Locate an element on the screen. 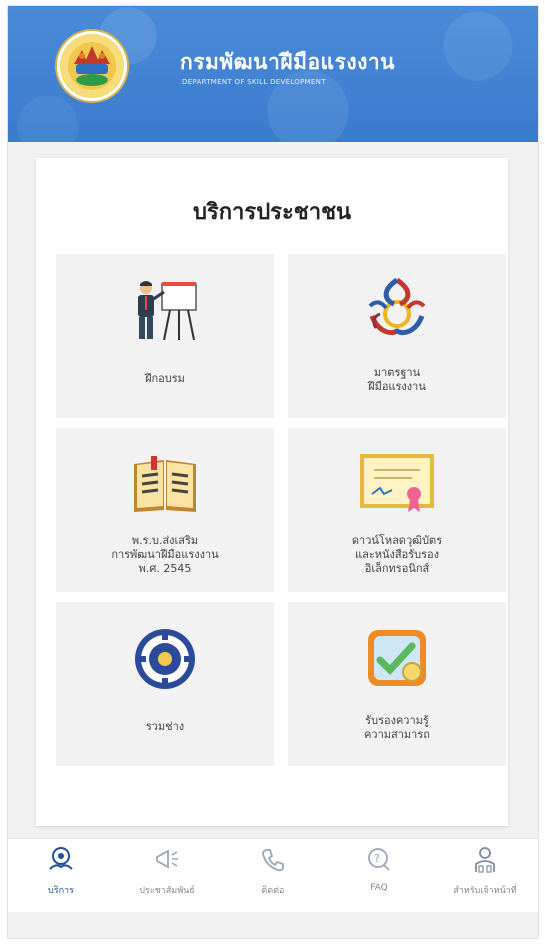 This screenshot has height=944, width=545. nav-label: สำหรับเจ้าหน้าที่ is located at coordinates (485, 891).